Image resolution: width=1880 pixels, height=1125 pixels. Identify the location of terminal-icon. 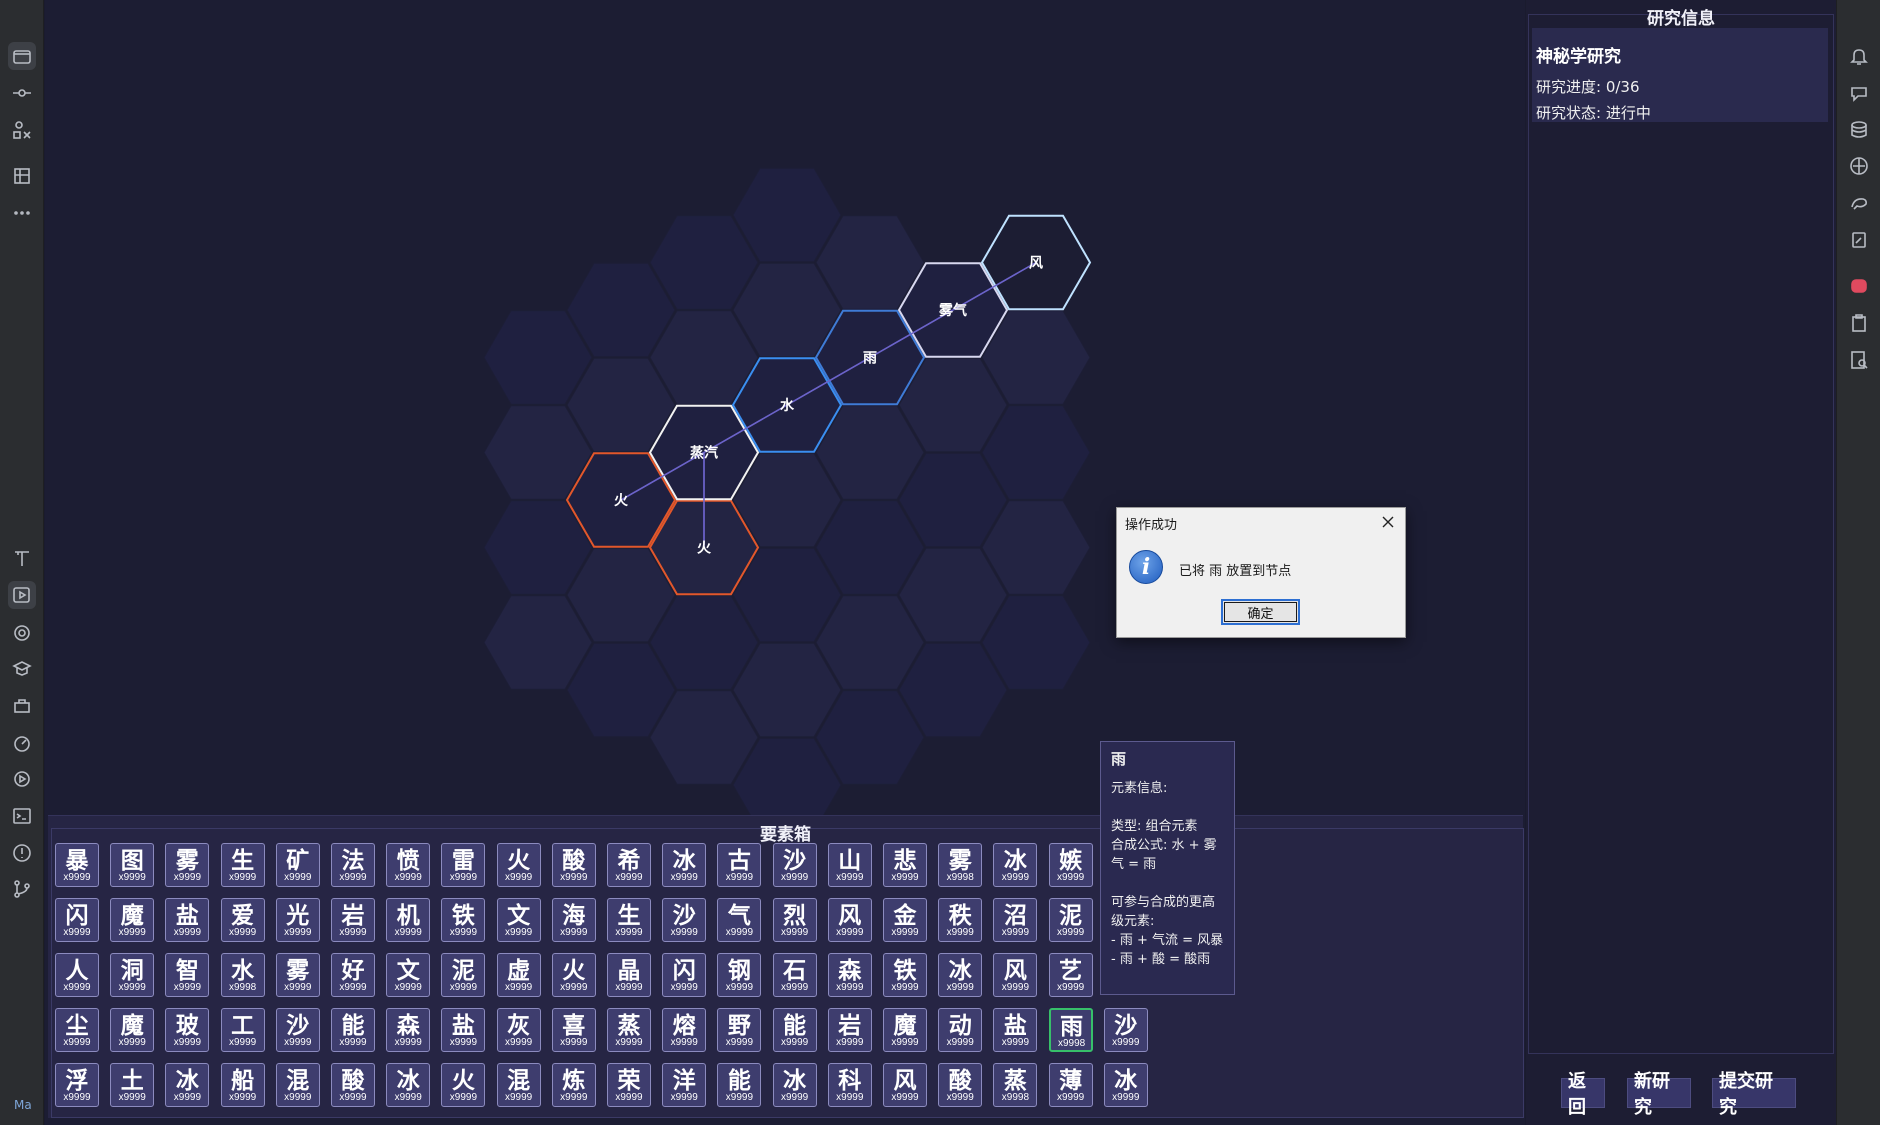
(22, 816).